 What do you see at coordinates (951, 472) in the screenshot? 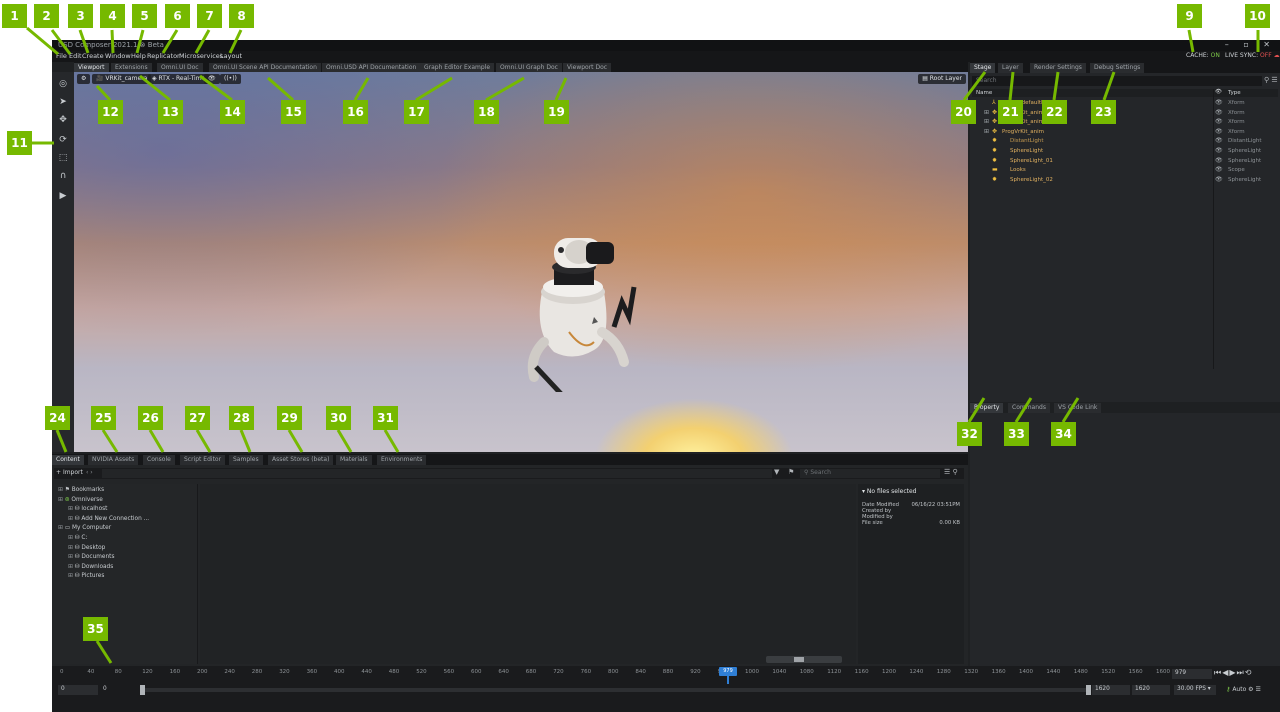
I see `list-view-icon: ☰ ⚲` at bounding box center [951, 472].